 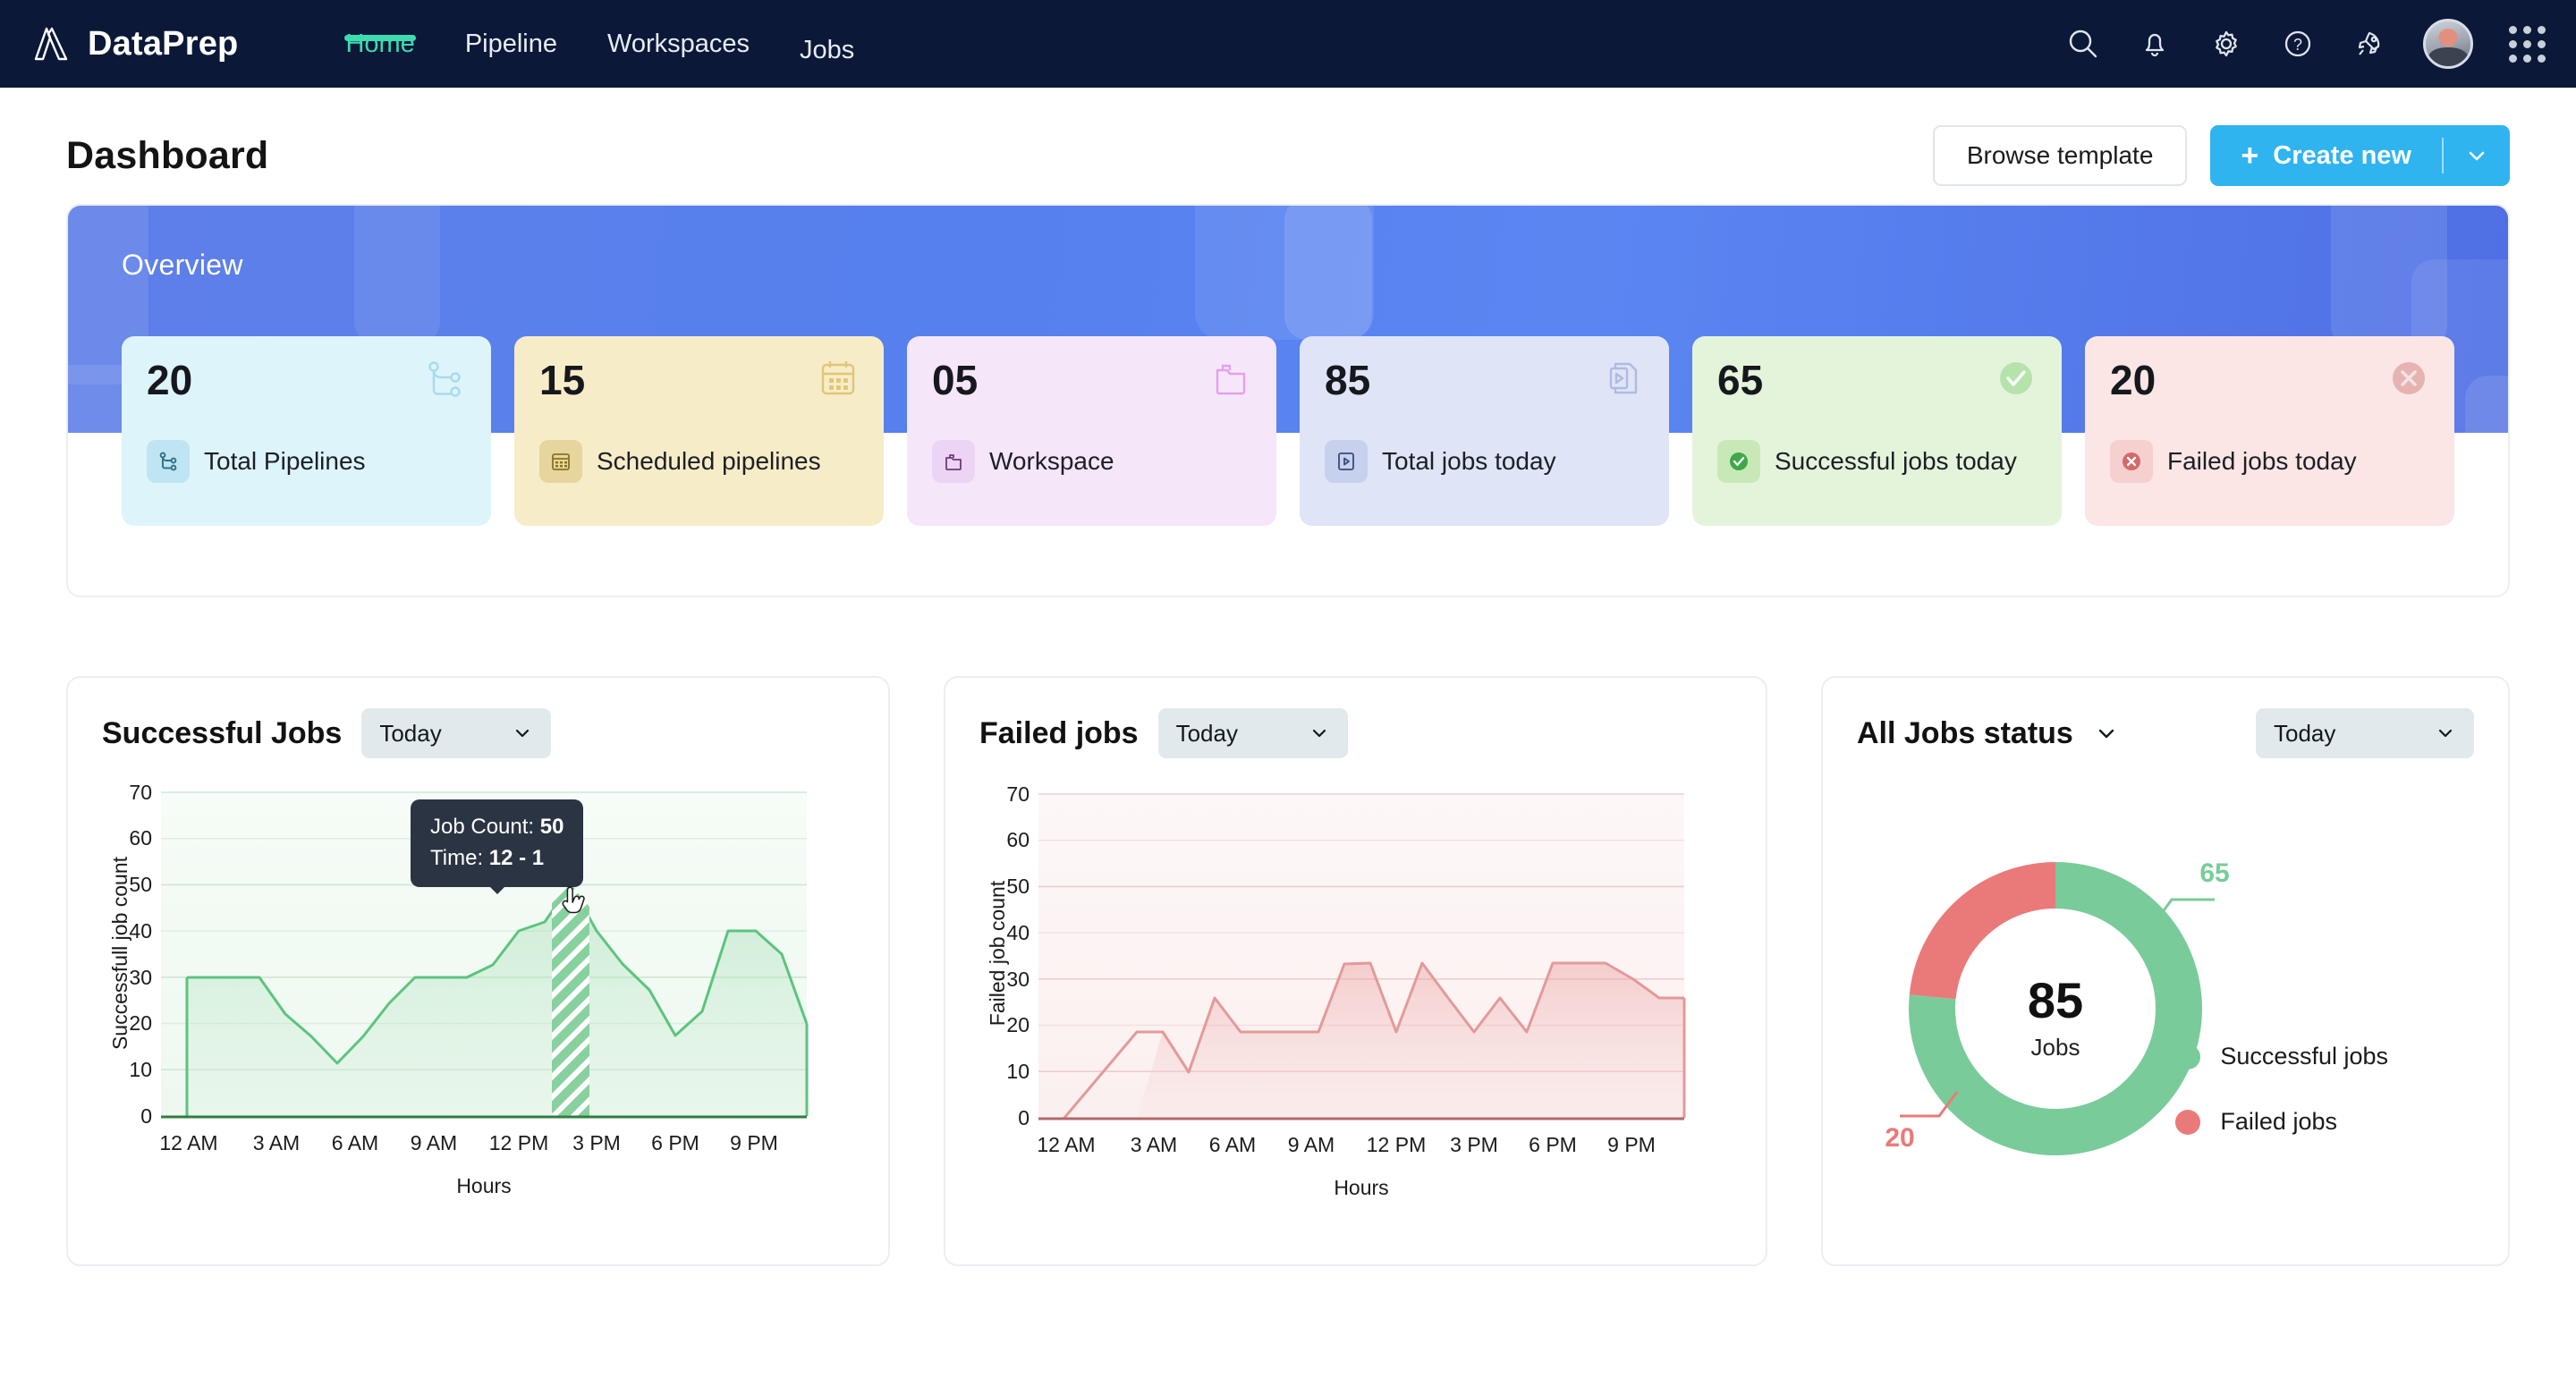 I want to click on apps-grid-icon, so click(x=2527, y=44).